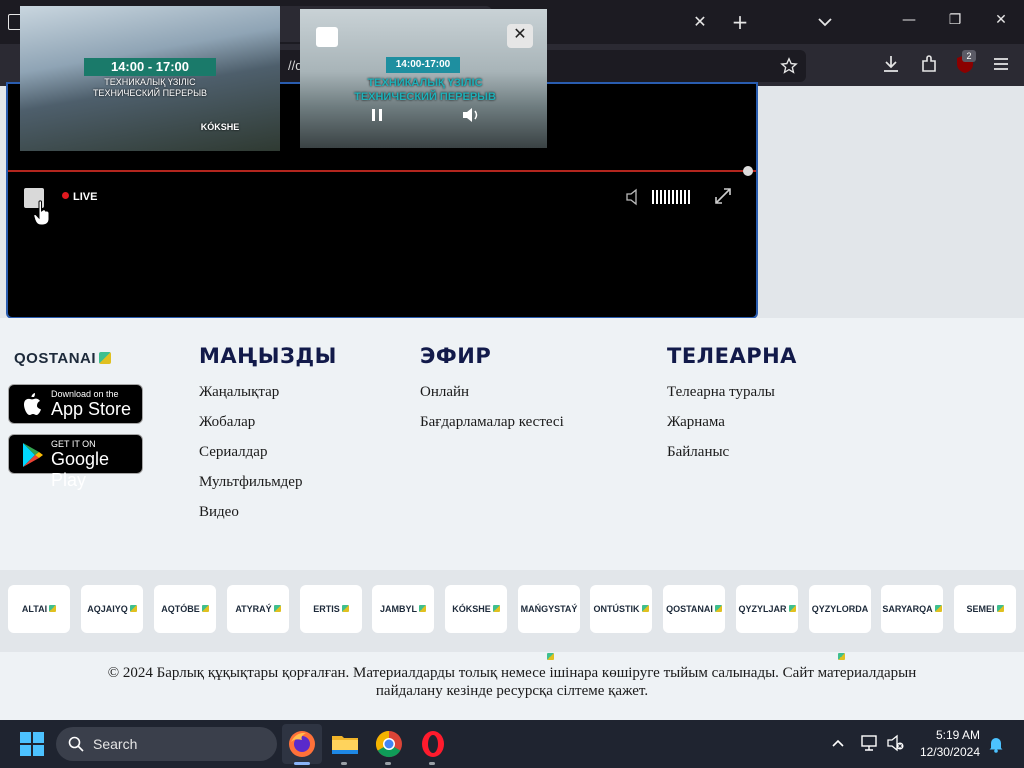  What do you see at coordinates (377, 115) in the screenshot?
I see `pause-icon` at bounding box center [377, 115].